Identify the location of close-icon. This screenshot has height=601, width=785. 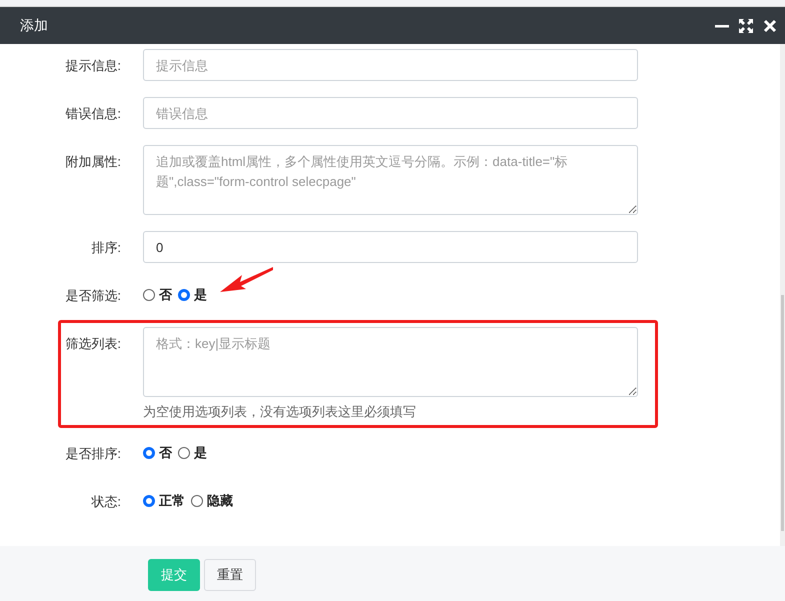
(770, 25).